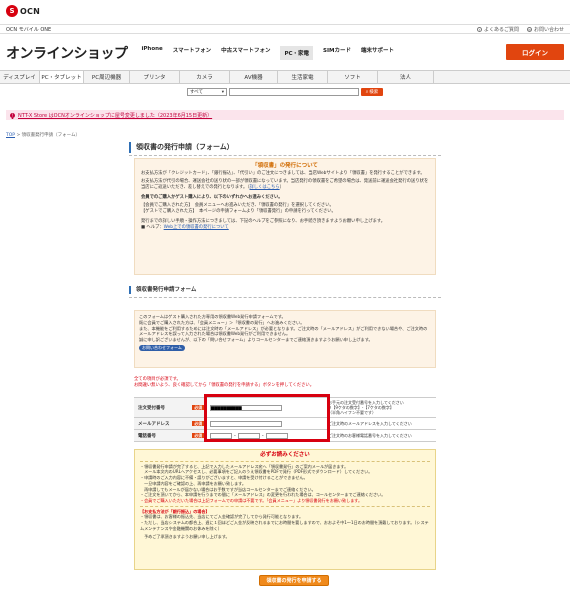 Image resolution: width=570 pixels, height=592 pixels. I want to click on chevron-down-icon: ▾, so click(222, 92).